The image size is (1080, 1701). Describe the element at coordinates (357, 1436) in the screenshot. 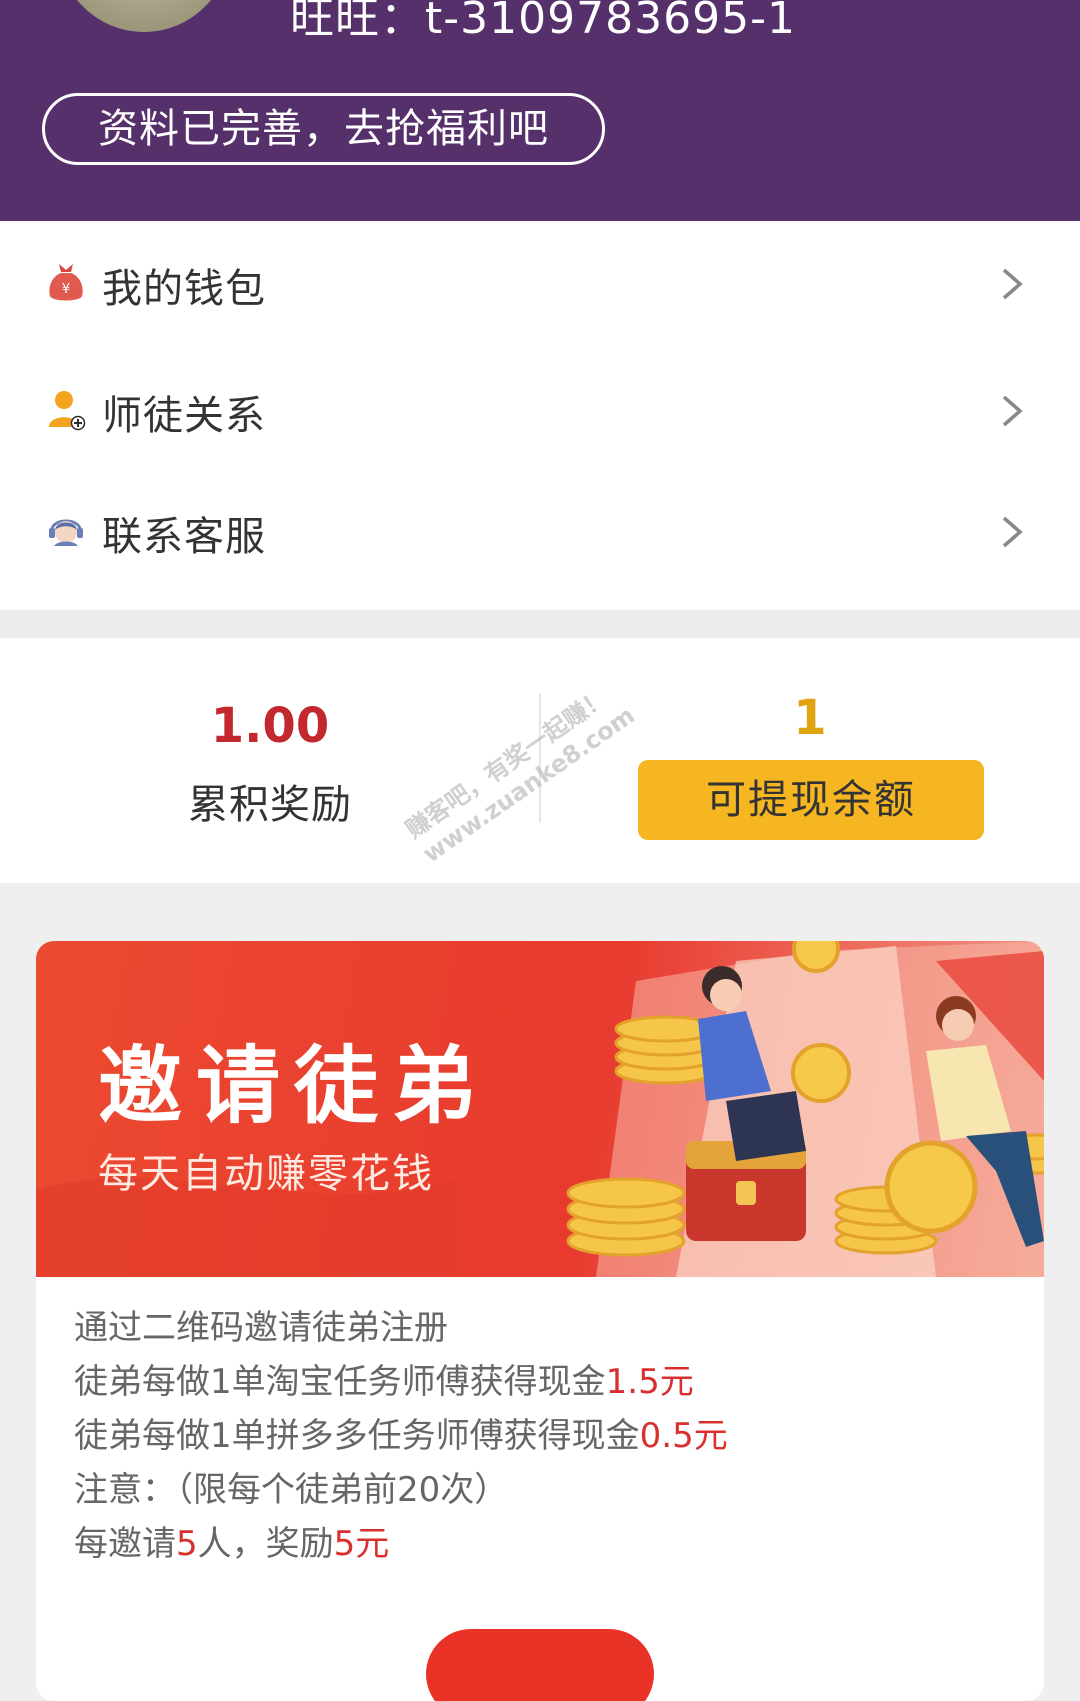

I see `rule-text: 徒弟每做1单拼多多任务师傅获得现金` at that location.